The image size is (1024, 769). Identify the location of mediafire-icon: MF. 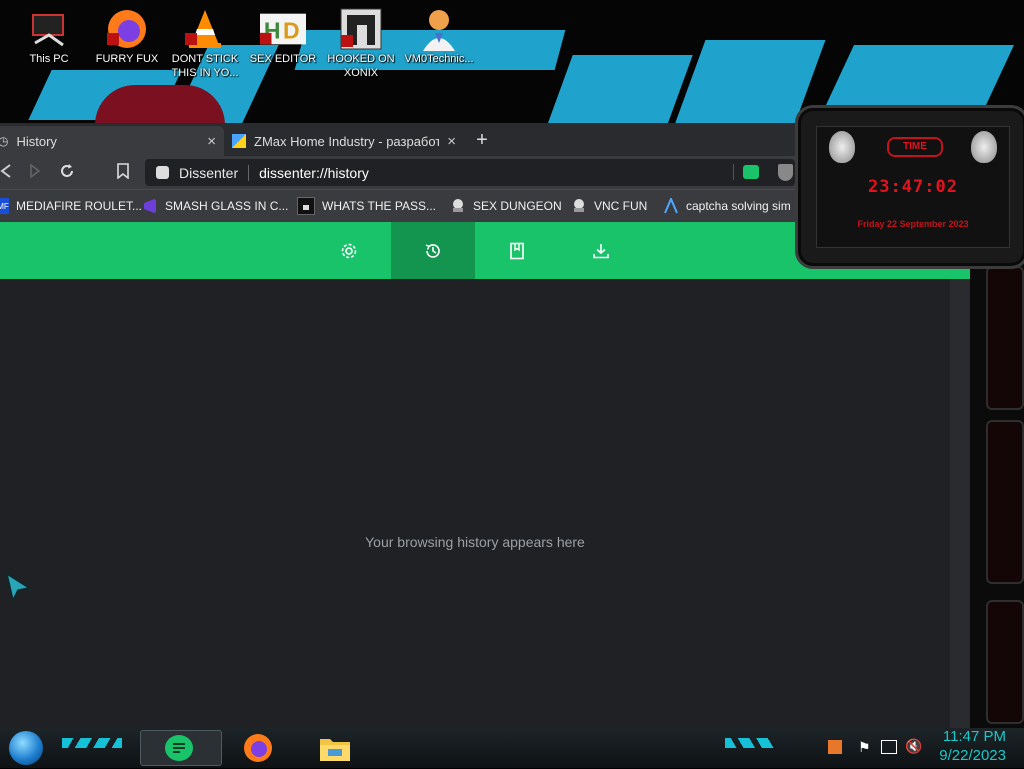
(4, 206).